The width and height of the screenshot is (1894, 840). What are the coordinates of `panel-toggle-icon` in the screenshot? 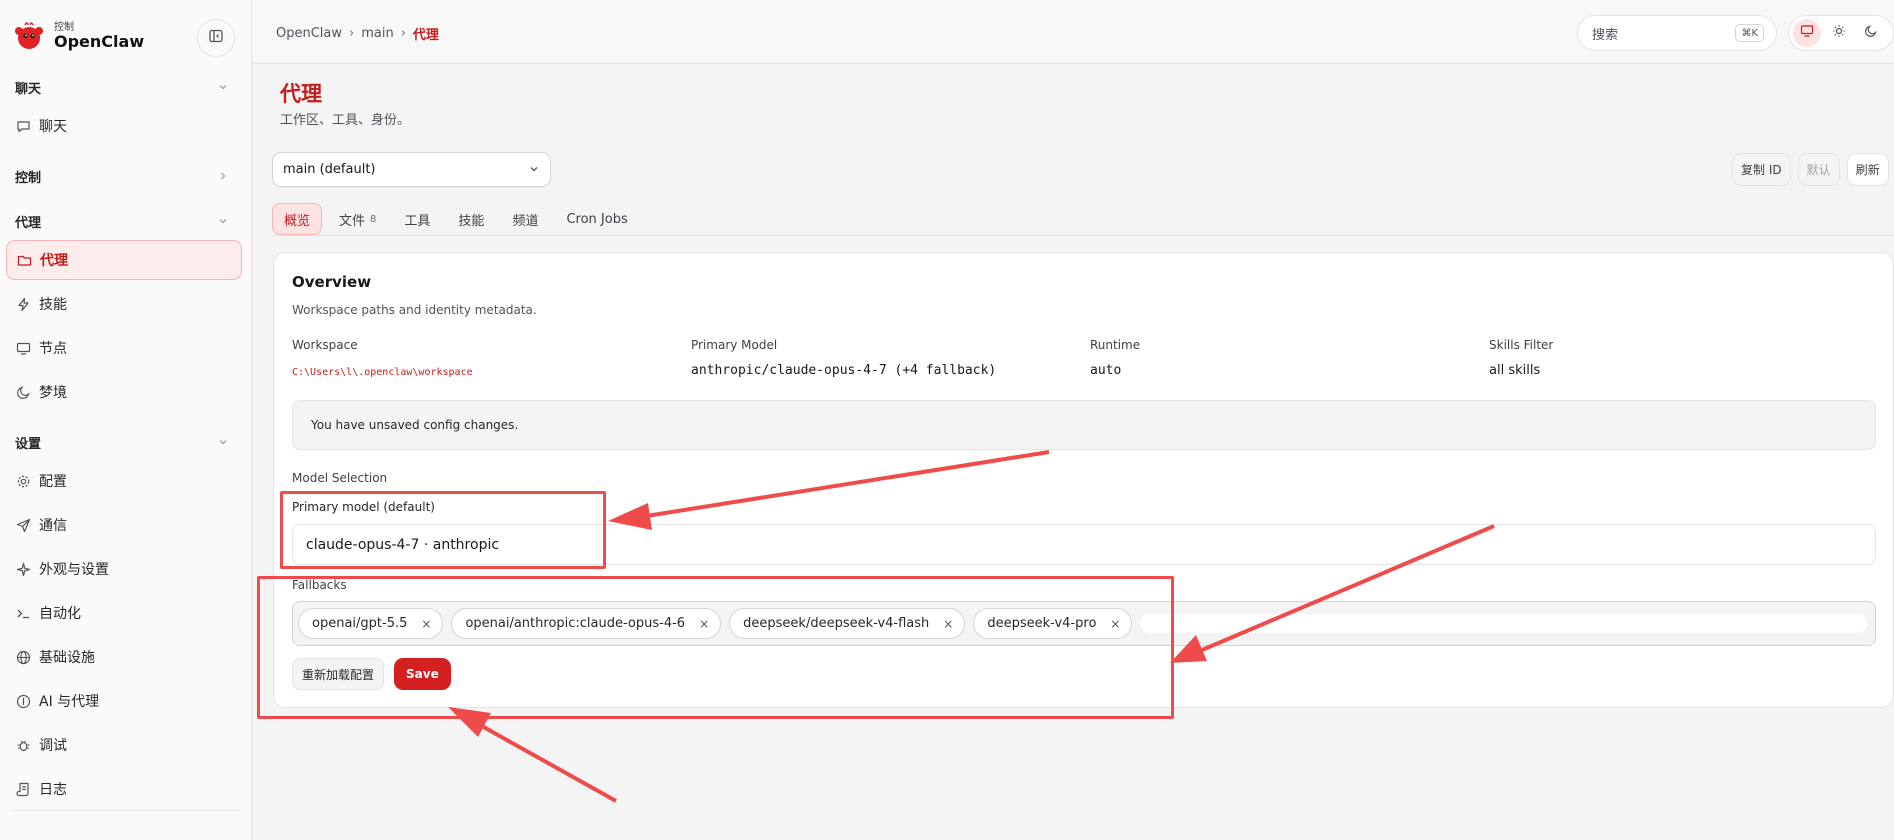 It's located at (216, 38).